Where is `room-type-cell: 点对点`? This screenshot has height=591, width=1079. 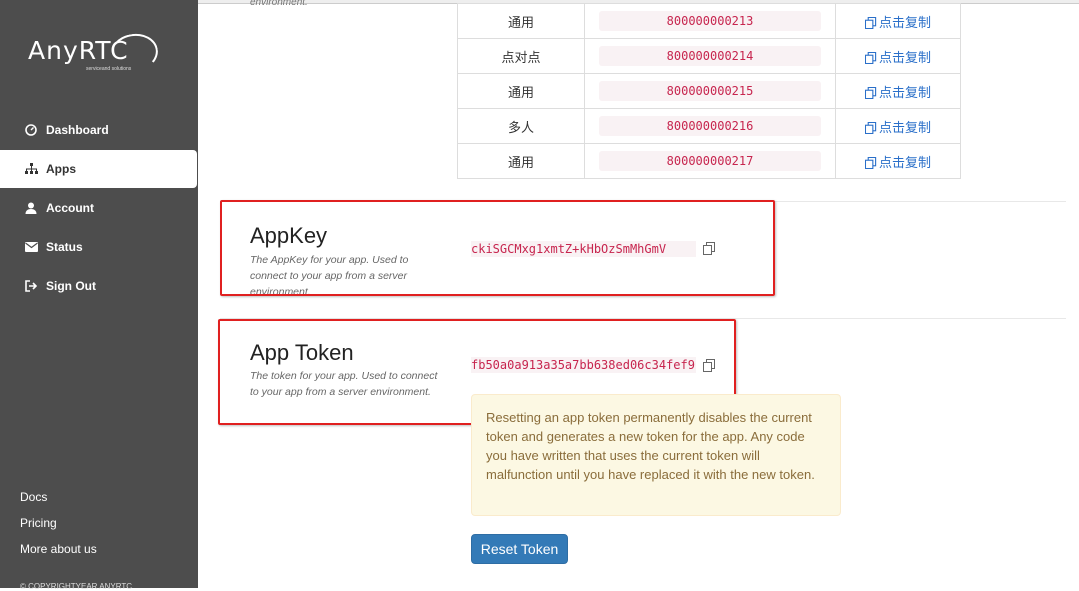
room-type-cell: 点对点 is located at coordinates (521, 56).